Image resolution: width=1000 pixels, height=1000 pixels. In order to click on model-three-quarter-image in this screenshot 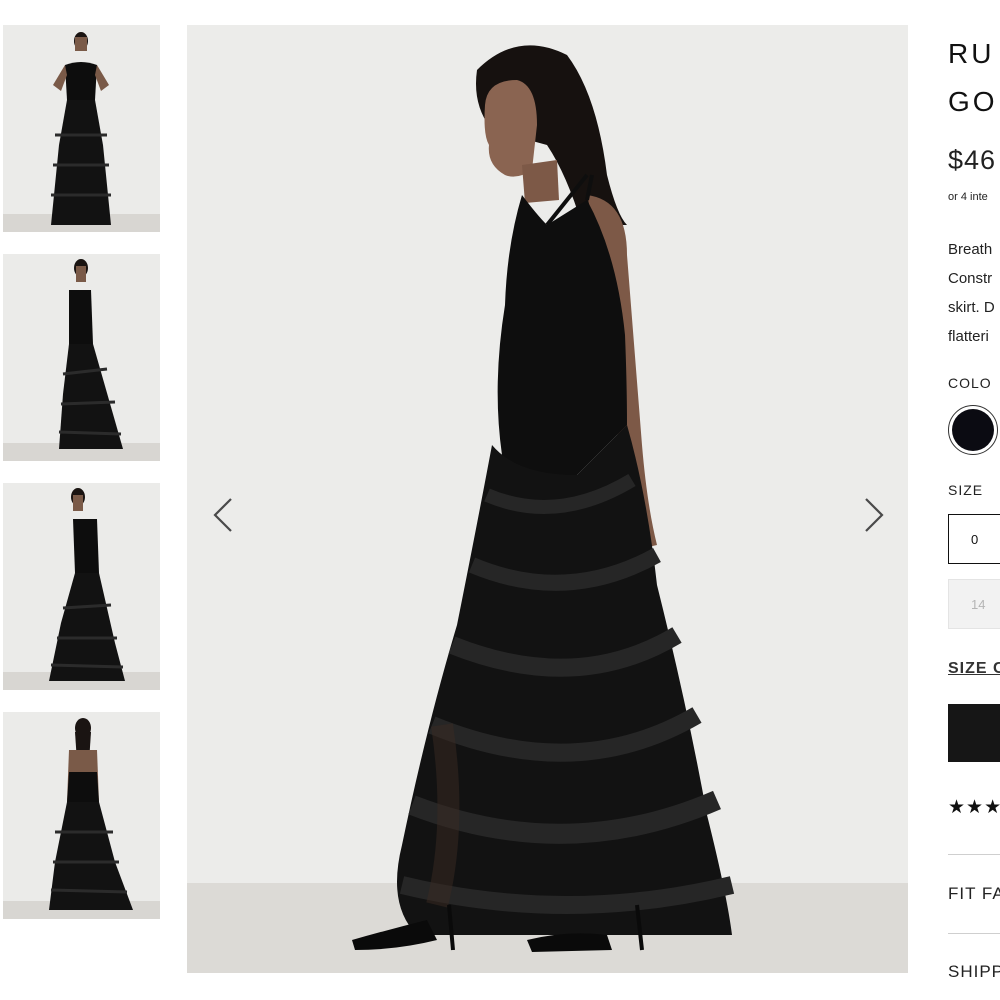, I will do `click(87, 584)`.